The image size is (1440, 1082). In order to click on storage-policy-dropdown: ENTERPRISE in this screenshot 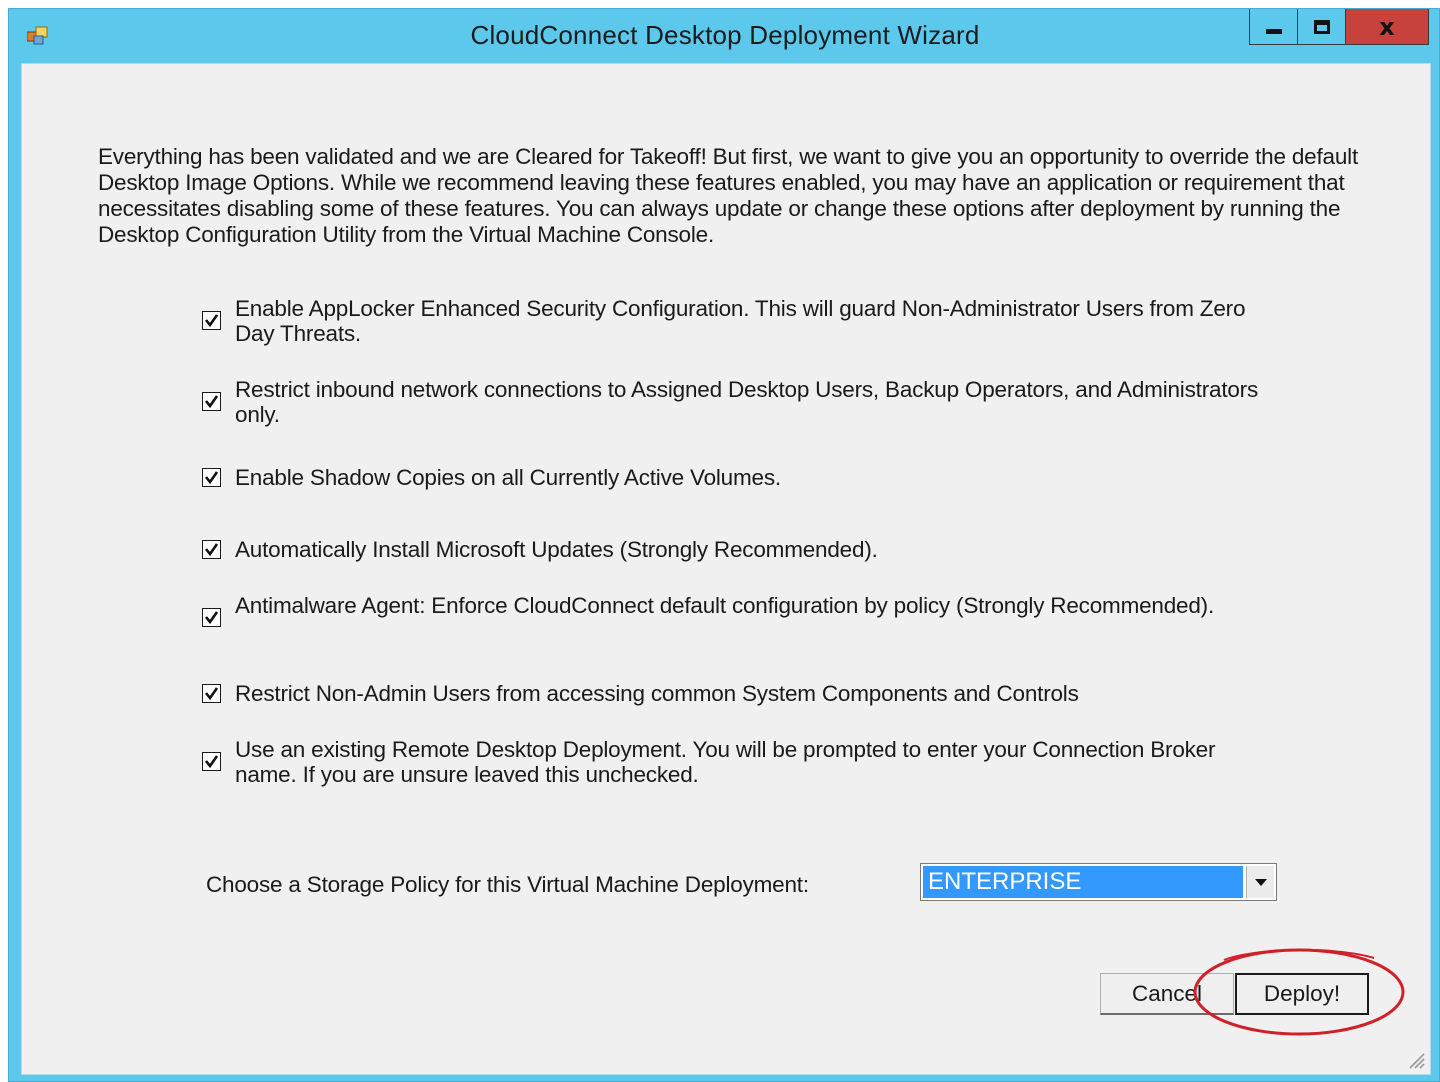, I will do `click(1098, 882)`.